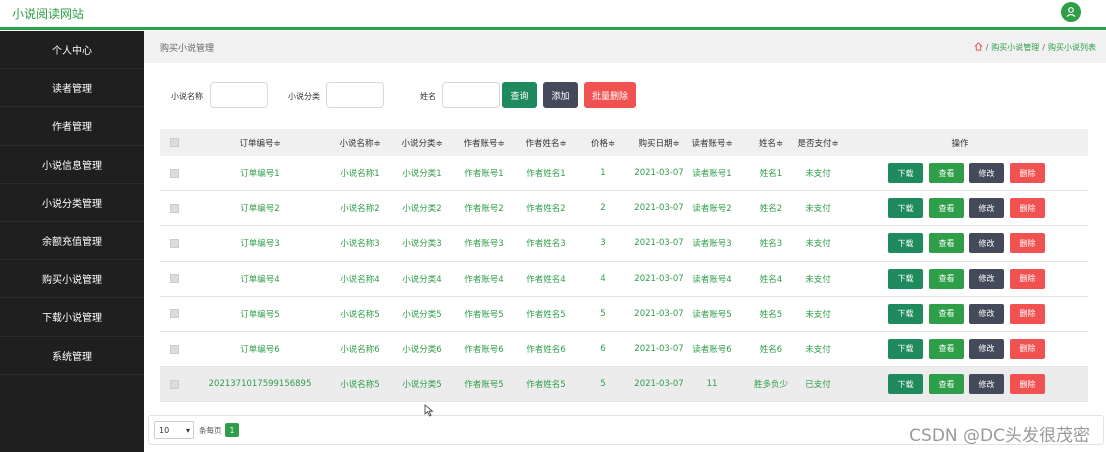 This screenshot has width=1106, height=452. Describe the element at coordinates (610, 95) in the screenshot. I see `batch-delete-button: 批量删除` at that location.